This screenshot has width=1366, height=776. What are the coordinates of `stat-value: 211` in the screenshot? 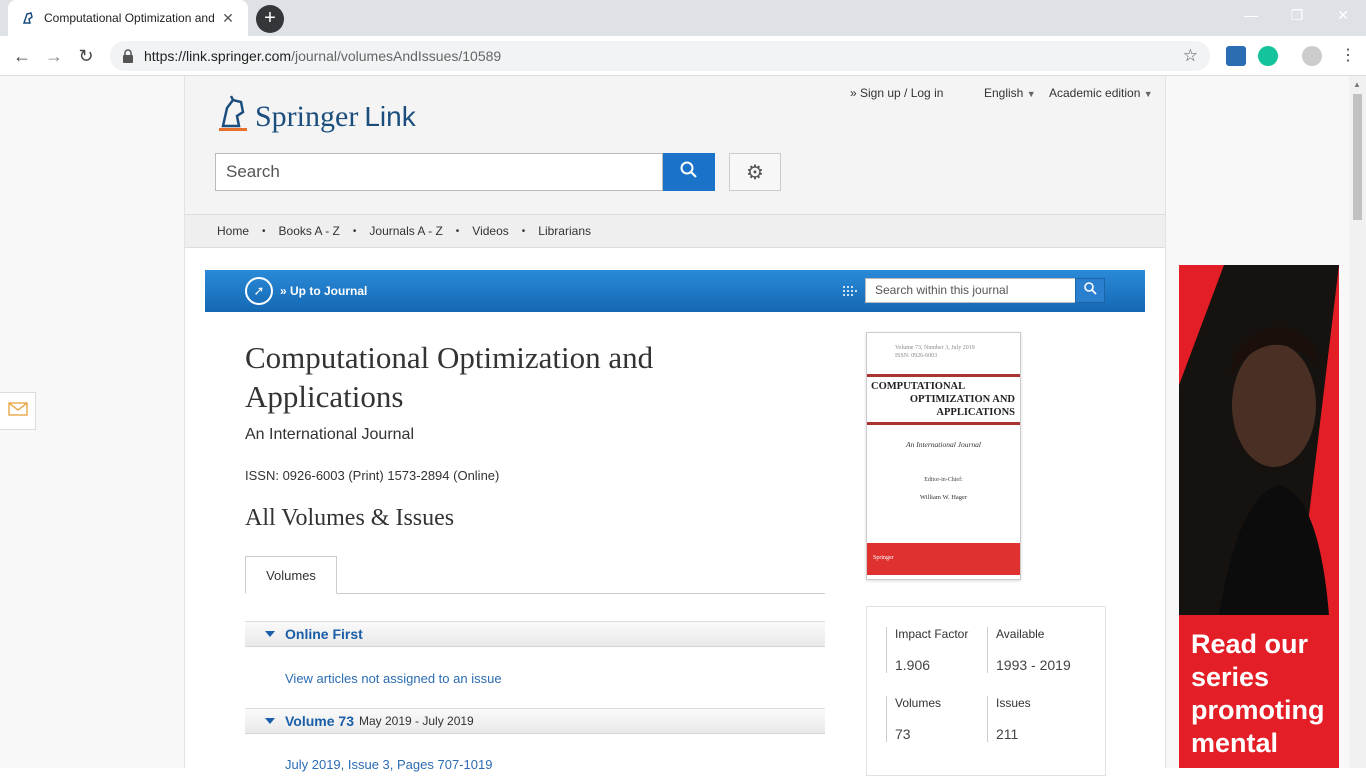 It's located at (1007, 734).